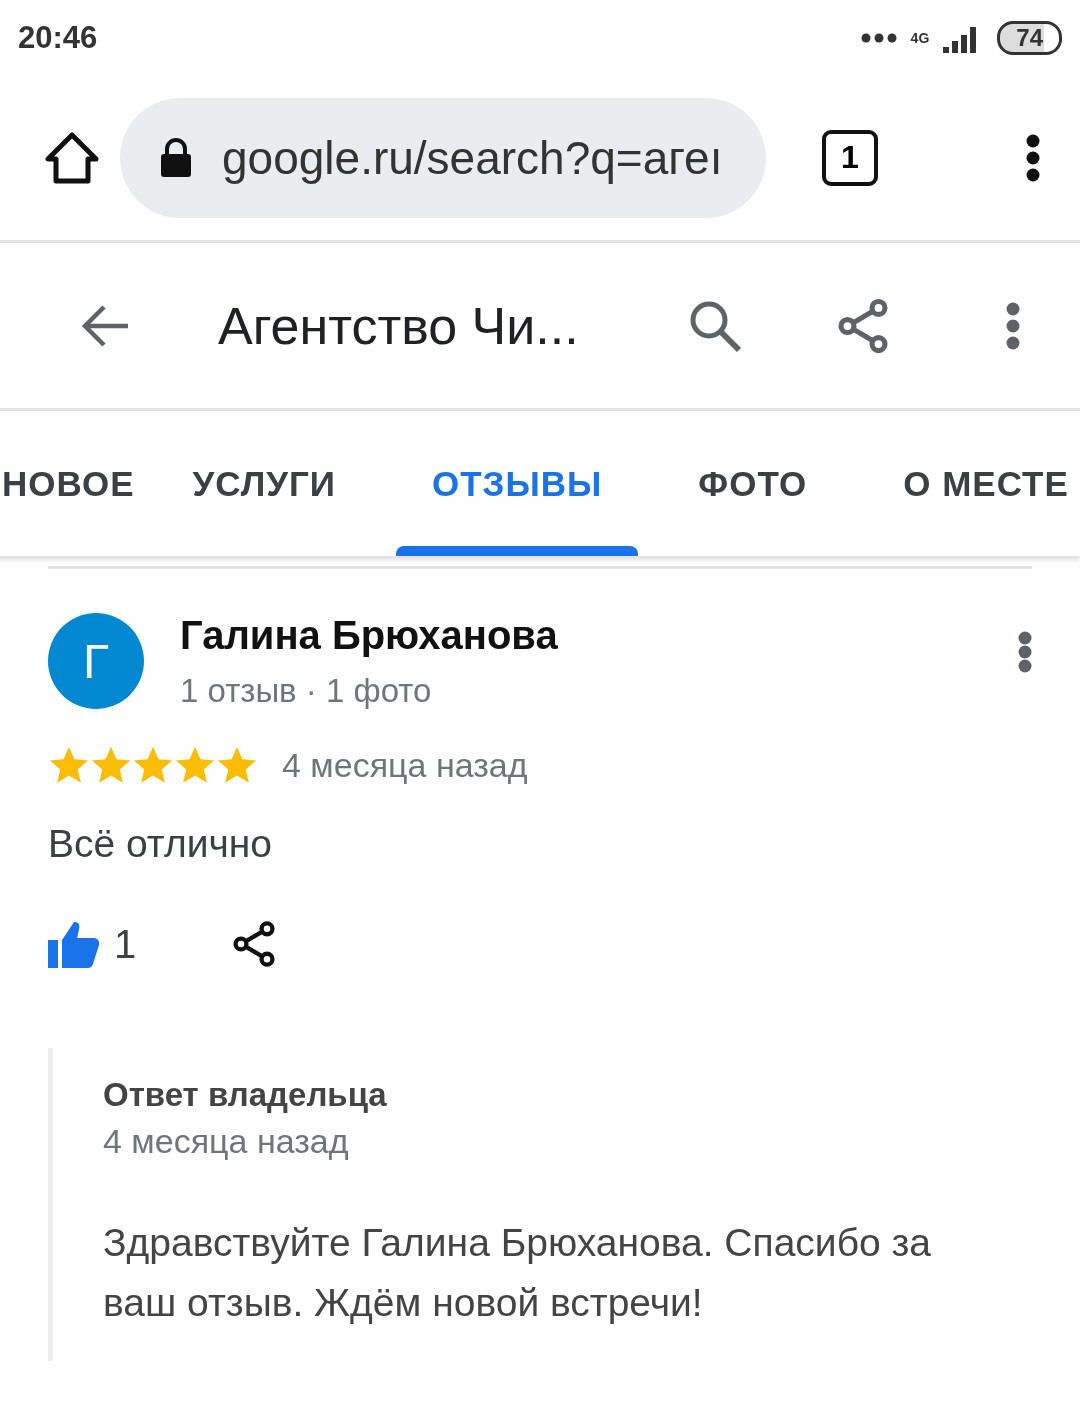  Describe the element at coordinates (443, 157) in the screenshot. I see `address-bar: google.ru/search?q=aгеı` at that location.